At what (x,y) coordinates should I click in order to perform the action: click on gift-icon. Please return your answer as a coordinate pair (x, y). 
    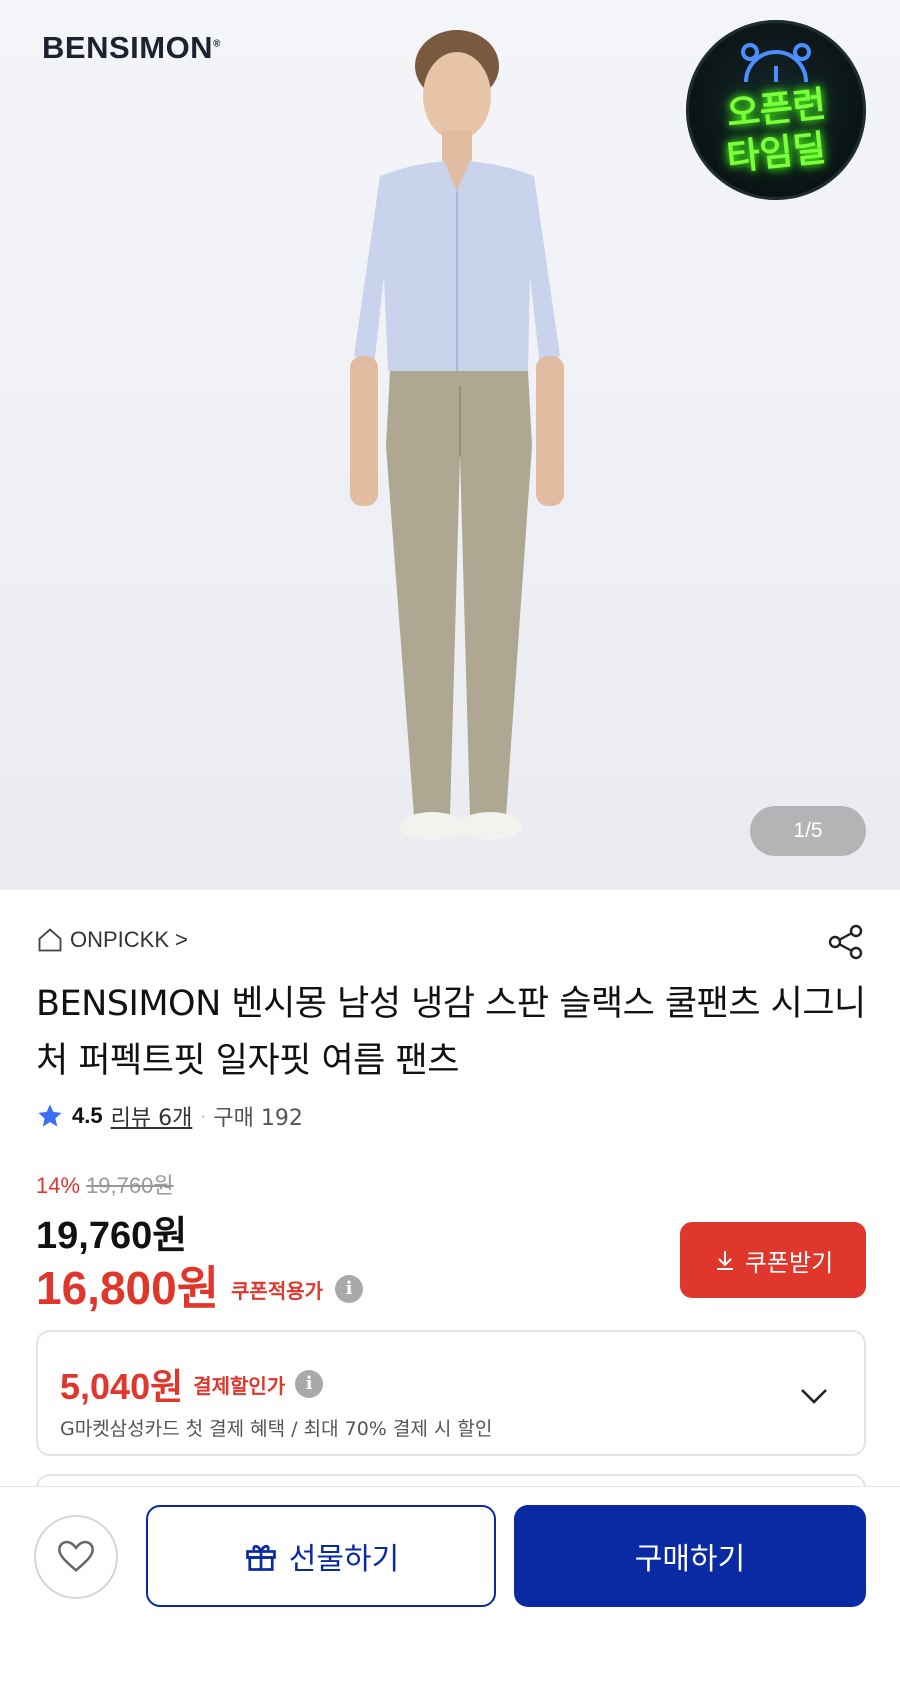
    Looking at the image, I should click on (260, 1557).